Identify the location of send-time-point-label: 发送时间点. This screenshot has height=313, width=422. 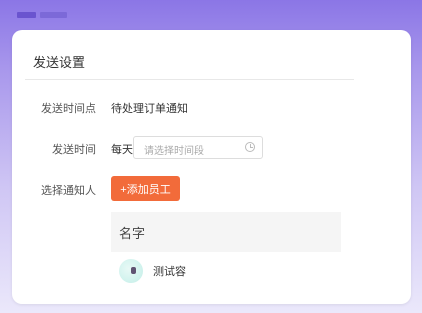
(68, 108).